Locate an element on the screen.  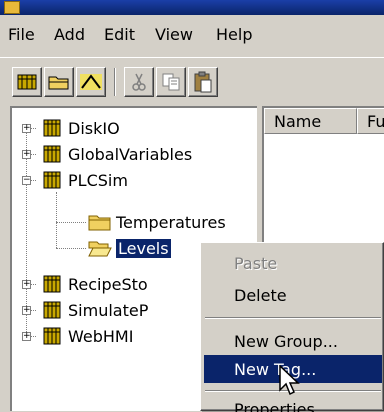
paste-icon is located at coordinates (203, 82).